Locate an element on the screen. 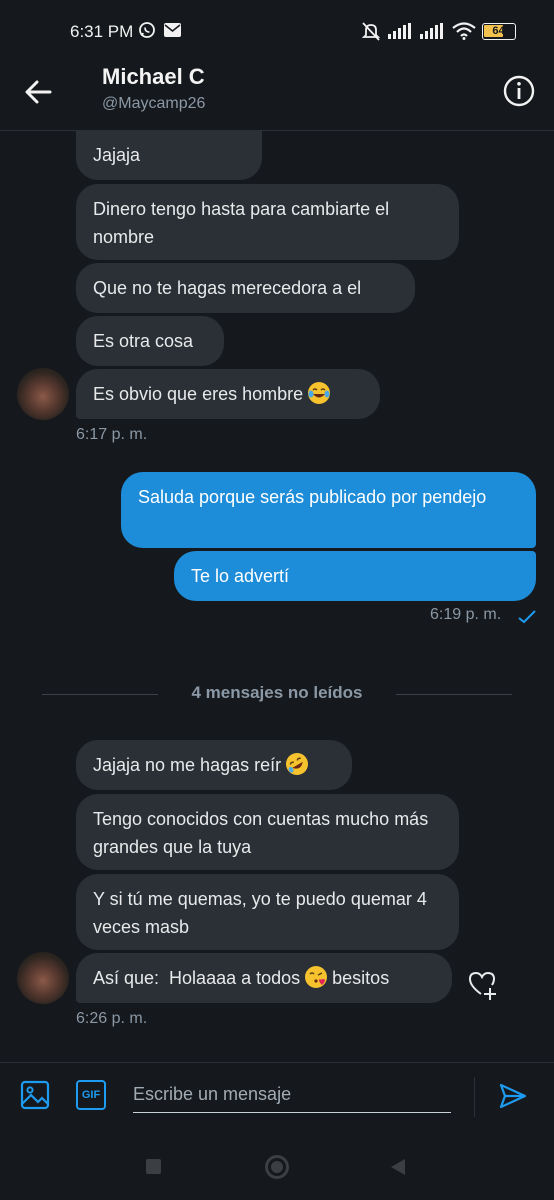  message-bubble-incoming: Así que: Holaaaa a todos besitos is located at coordinates (264, 978).